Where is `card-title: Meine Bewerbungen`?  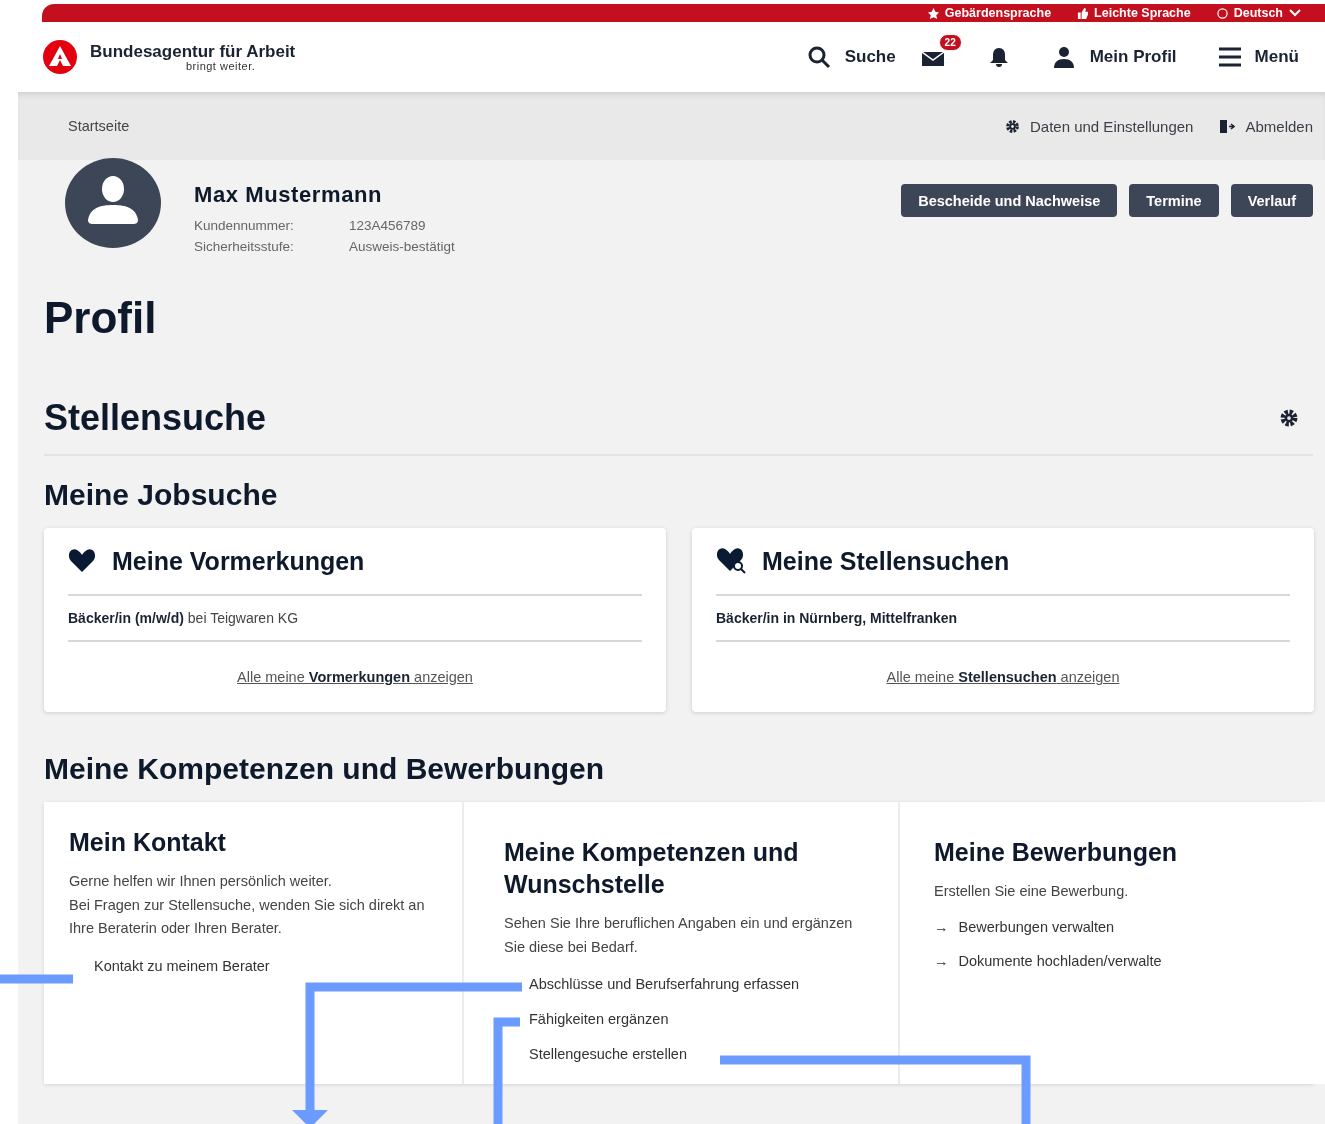 card-title: Meine Bewerbungen is located at coordinates (1056, 852).